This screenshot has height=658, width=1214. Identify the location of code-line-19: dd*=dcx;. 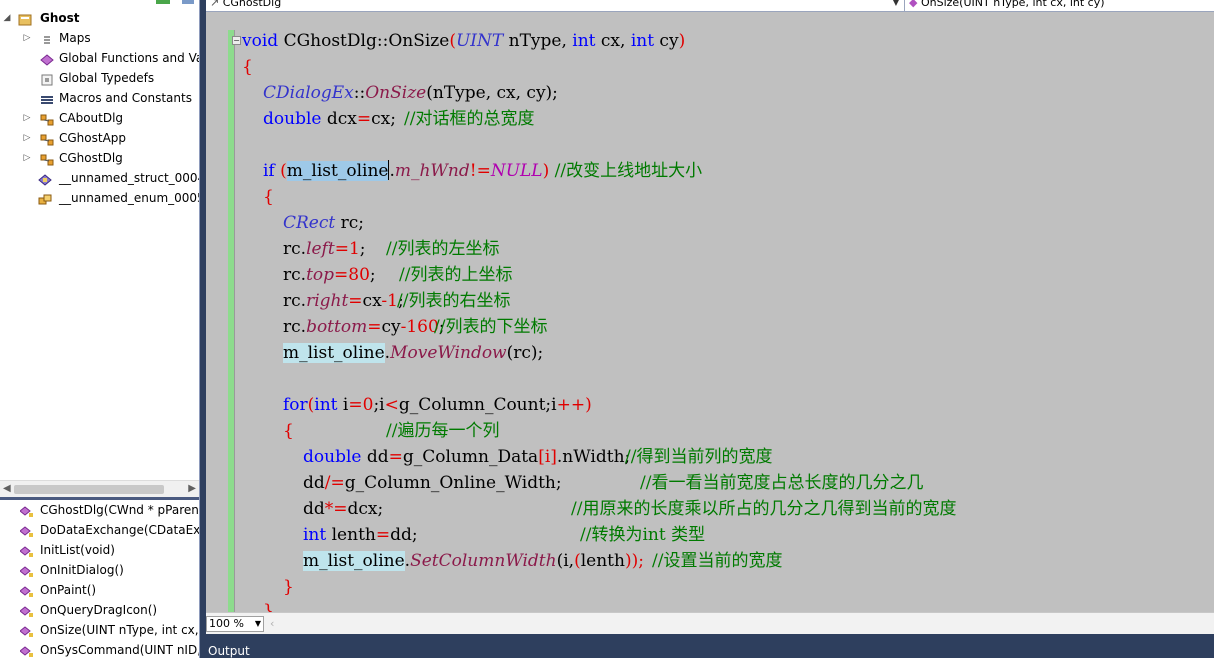
(343, 509).